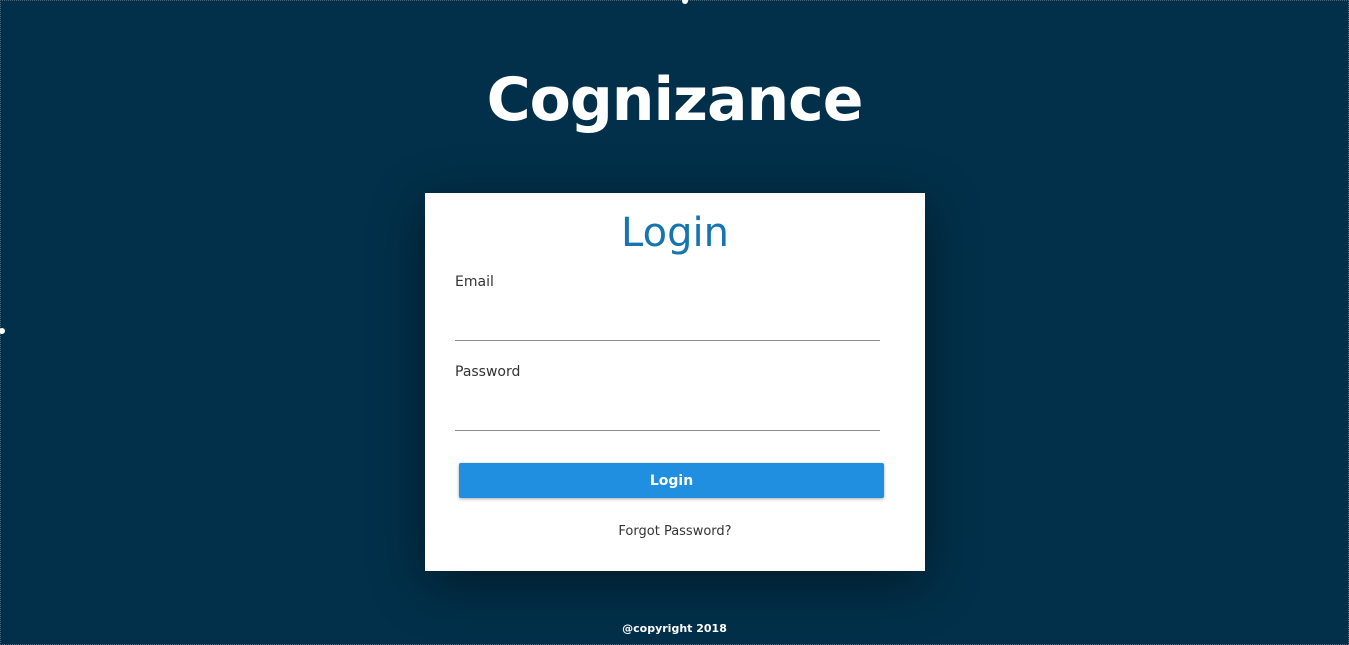 The width and height of the screenshot is (1349, 645). What do you see at coordinates (2, 331) in the screenshot?
I see `resize-handle-left` at bounding box center [2, 331].